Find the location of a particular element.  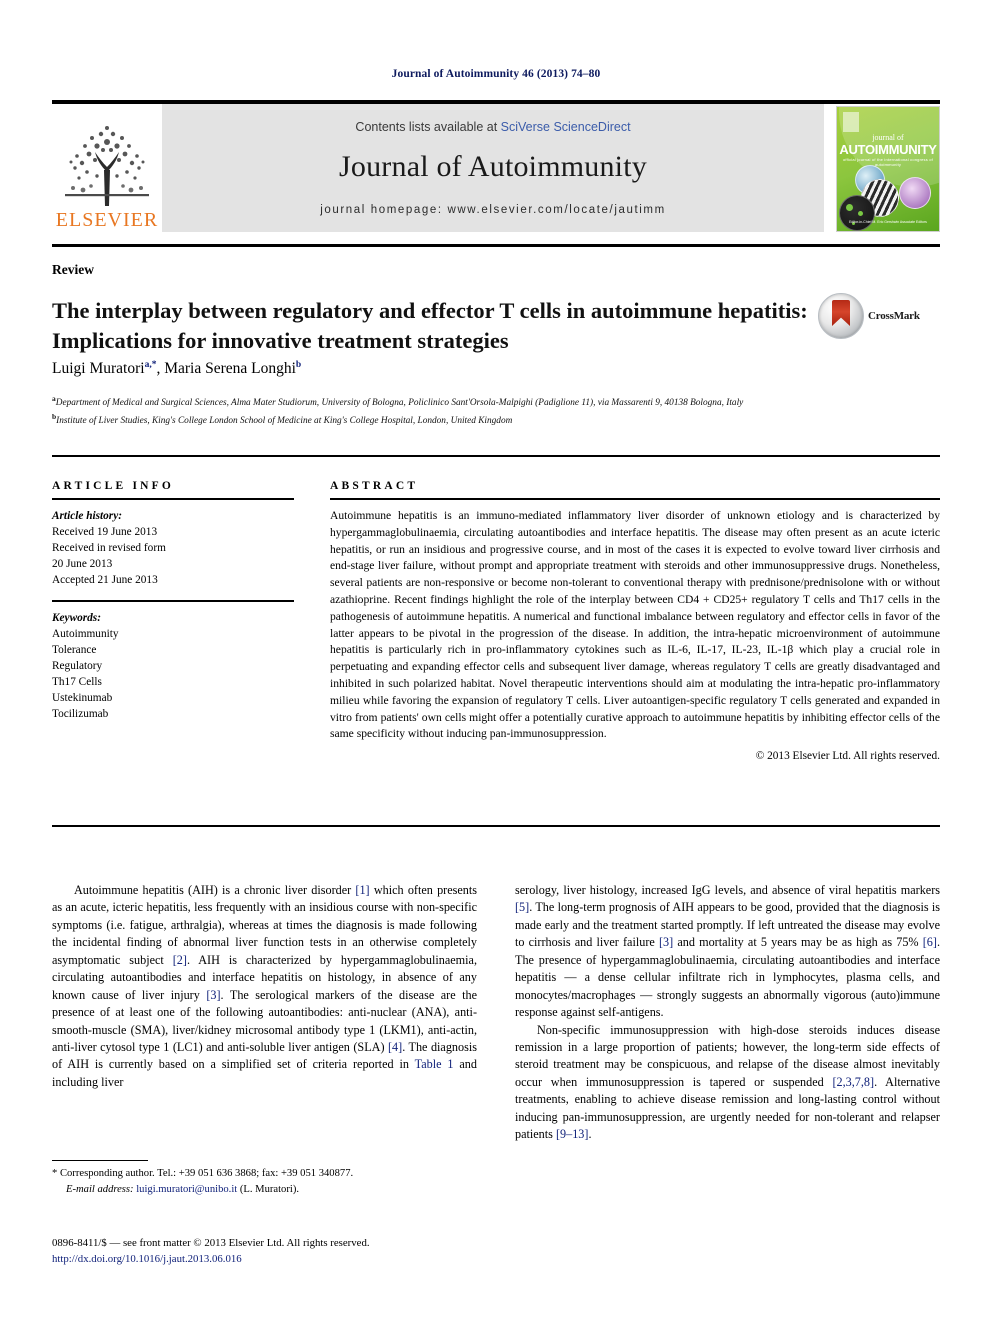

elsevier-logo: ELSEVIER is located at coordinates (107, 168).